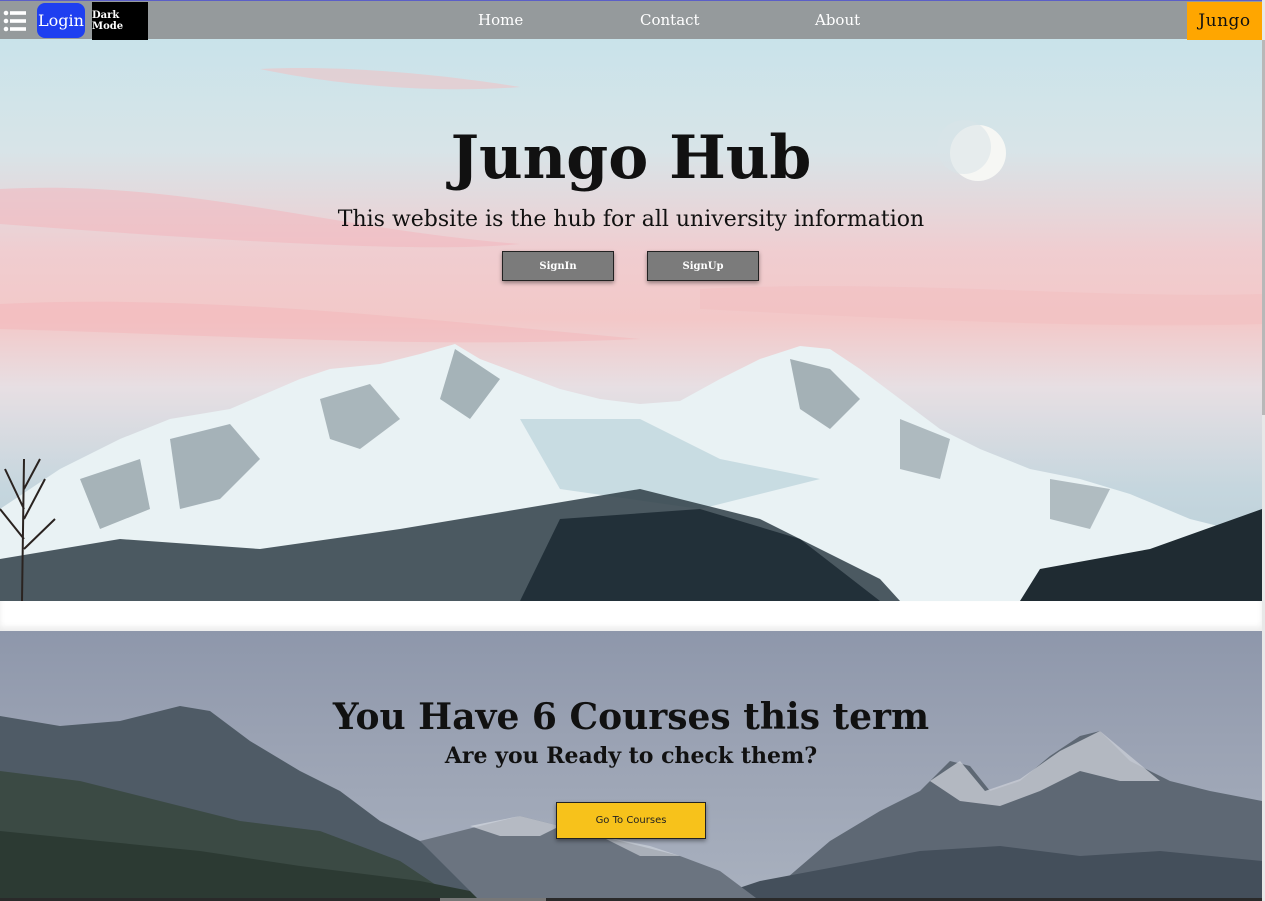 The width and height of the screenshot is (1265, 901). What do you see at coordinates (120, 21) in the screenshot?
I see `dark-mode-button: Dark Mode` at bounding box center [120, 21].